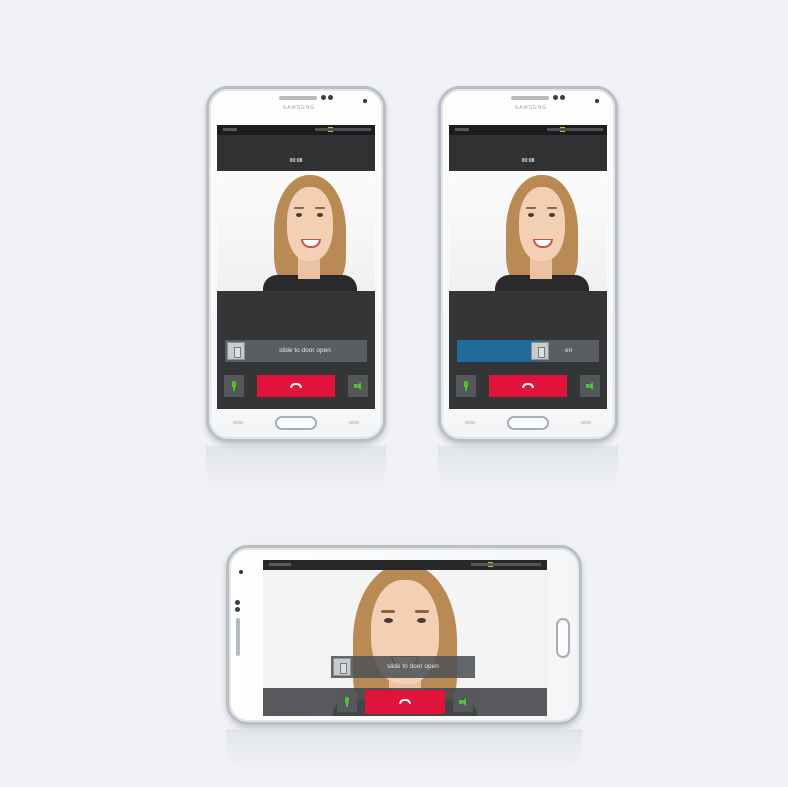  I want to click on phone-landscape: slide to door open, so click(404, 635).